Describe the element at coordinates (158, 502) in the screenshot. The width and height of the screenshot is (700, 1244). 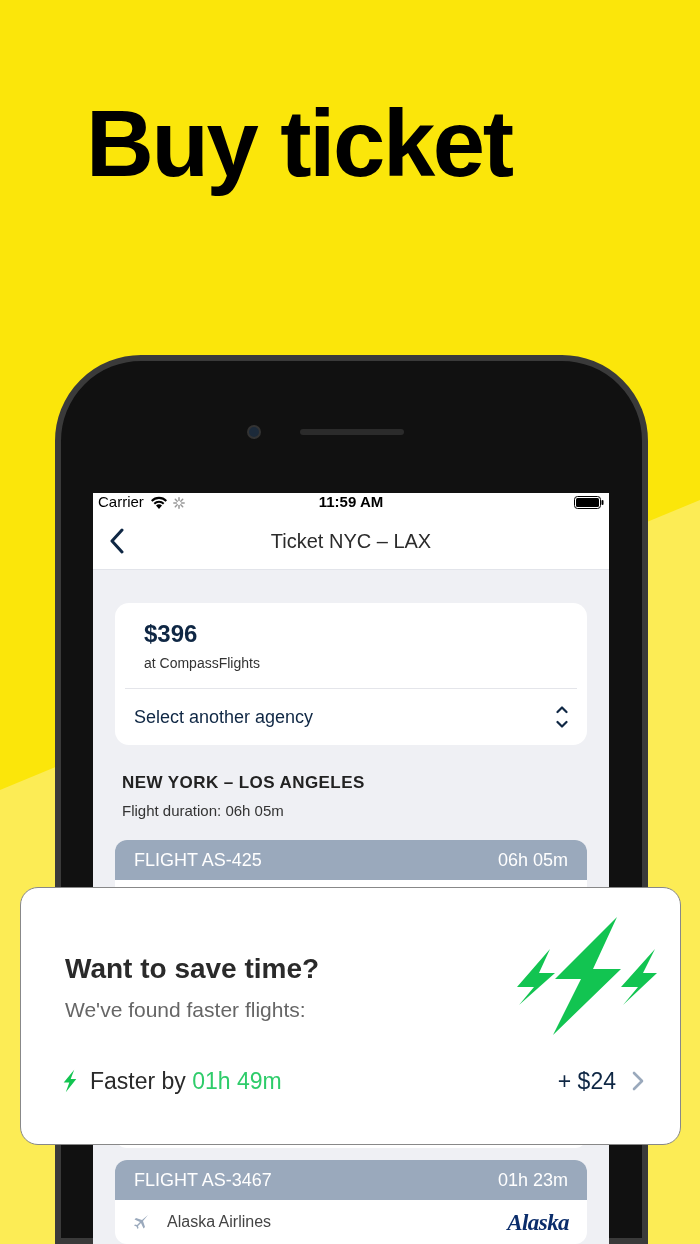
I see `wifi-icon` at that location.